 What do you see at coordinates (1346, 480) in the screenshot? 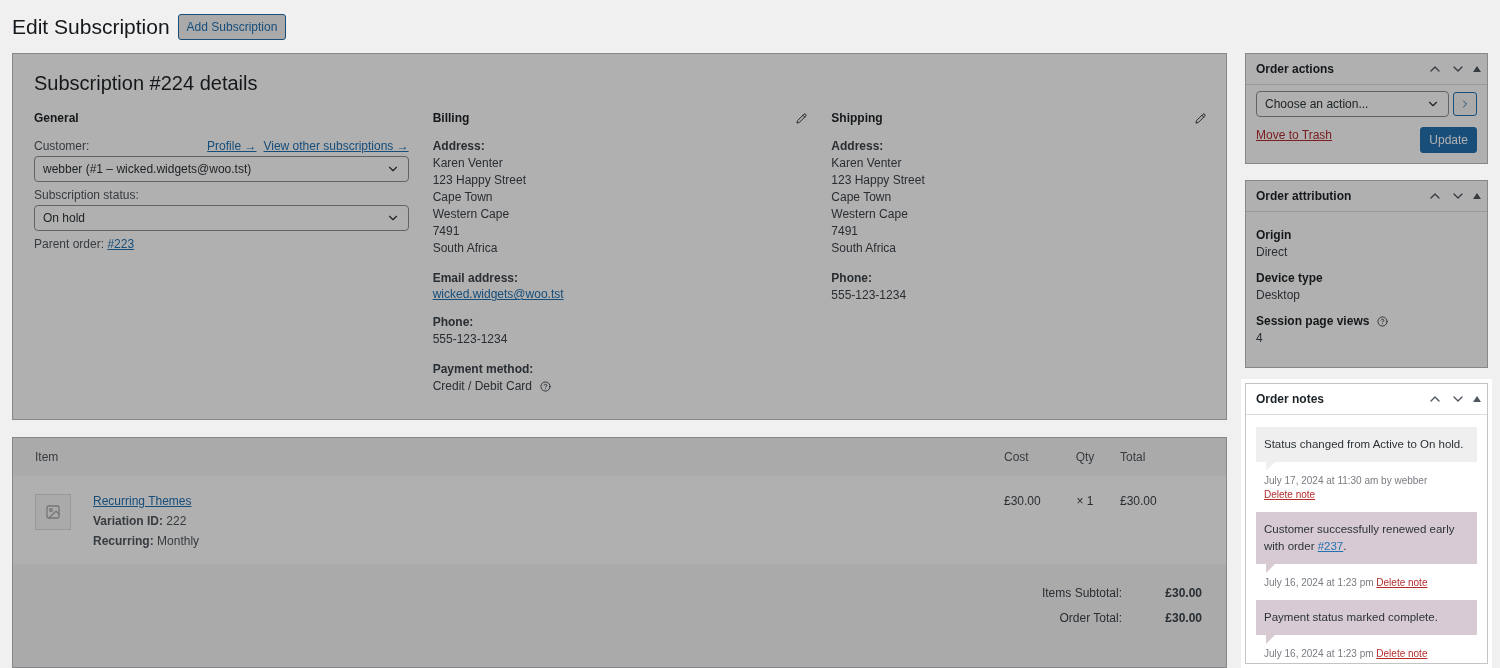
I see `note-meta: July 17, 2024 at 11:30 am by webber` at bounding box center [1346, 480].